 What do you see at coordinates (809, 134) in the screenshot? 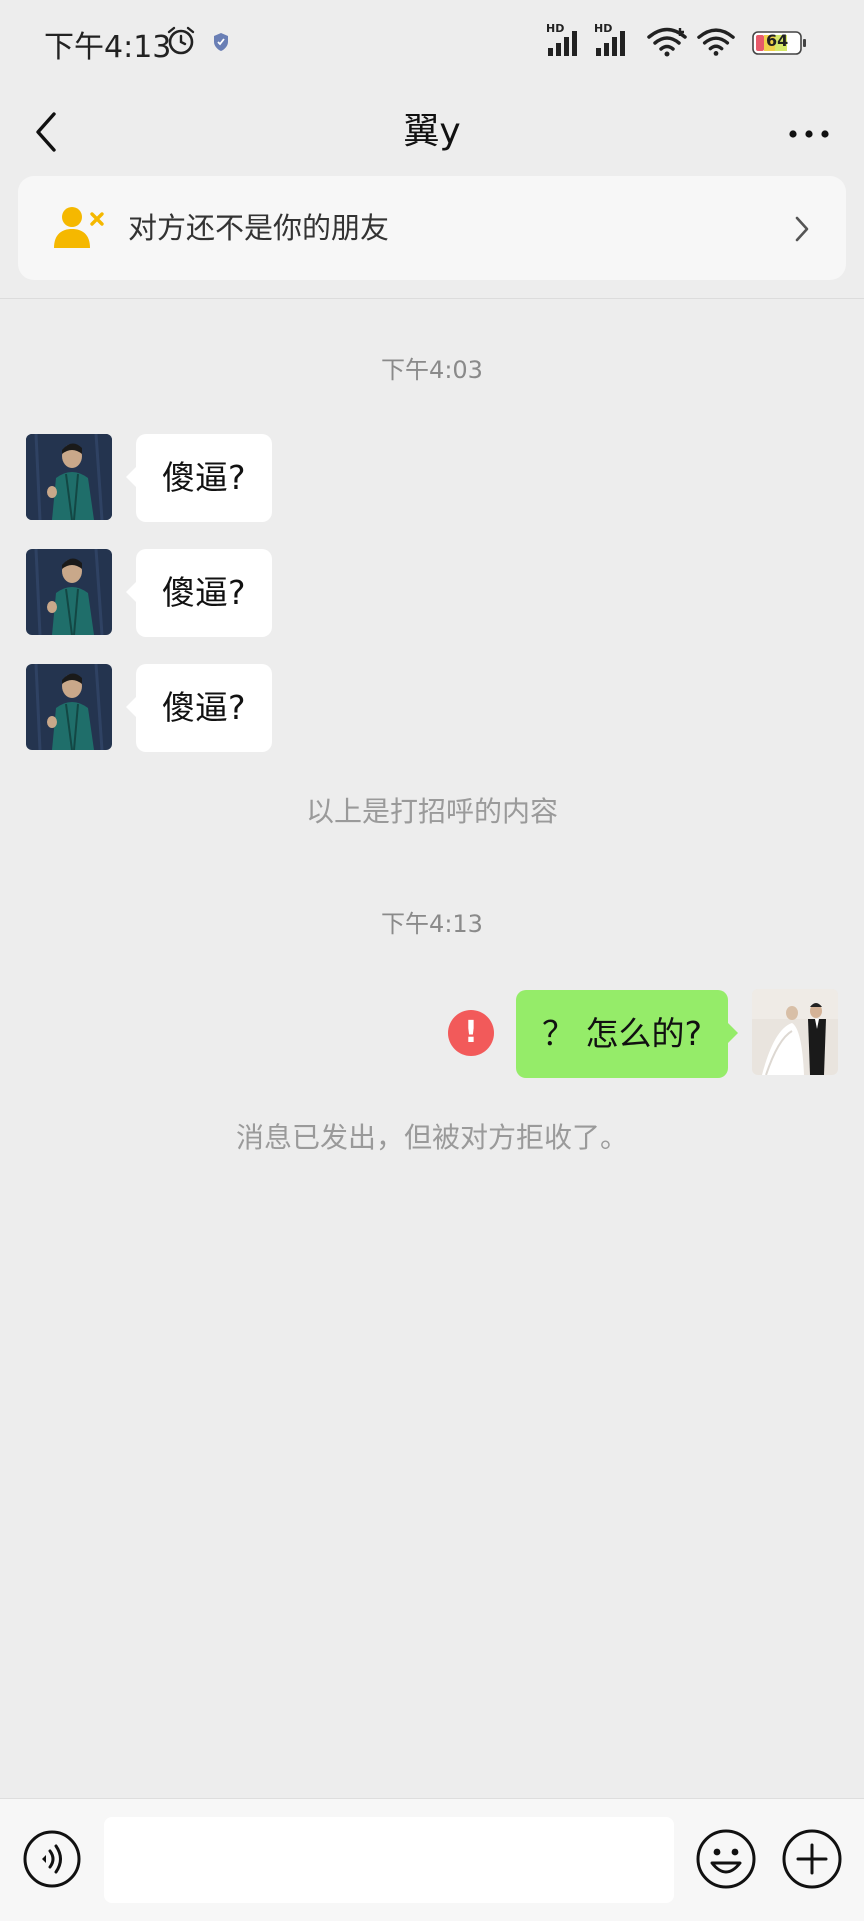
I see `more-icon` at bounding box center [809, 134].